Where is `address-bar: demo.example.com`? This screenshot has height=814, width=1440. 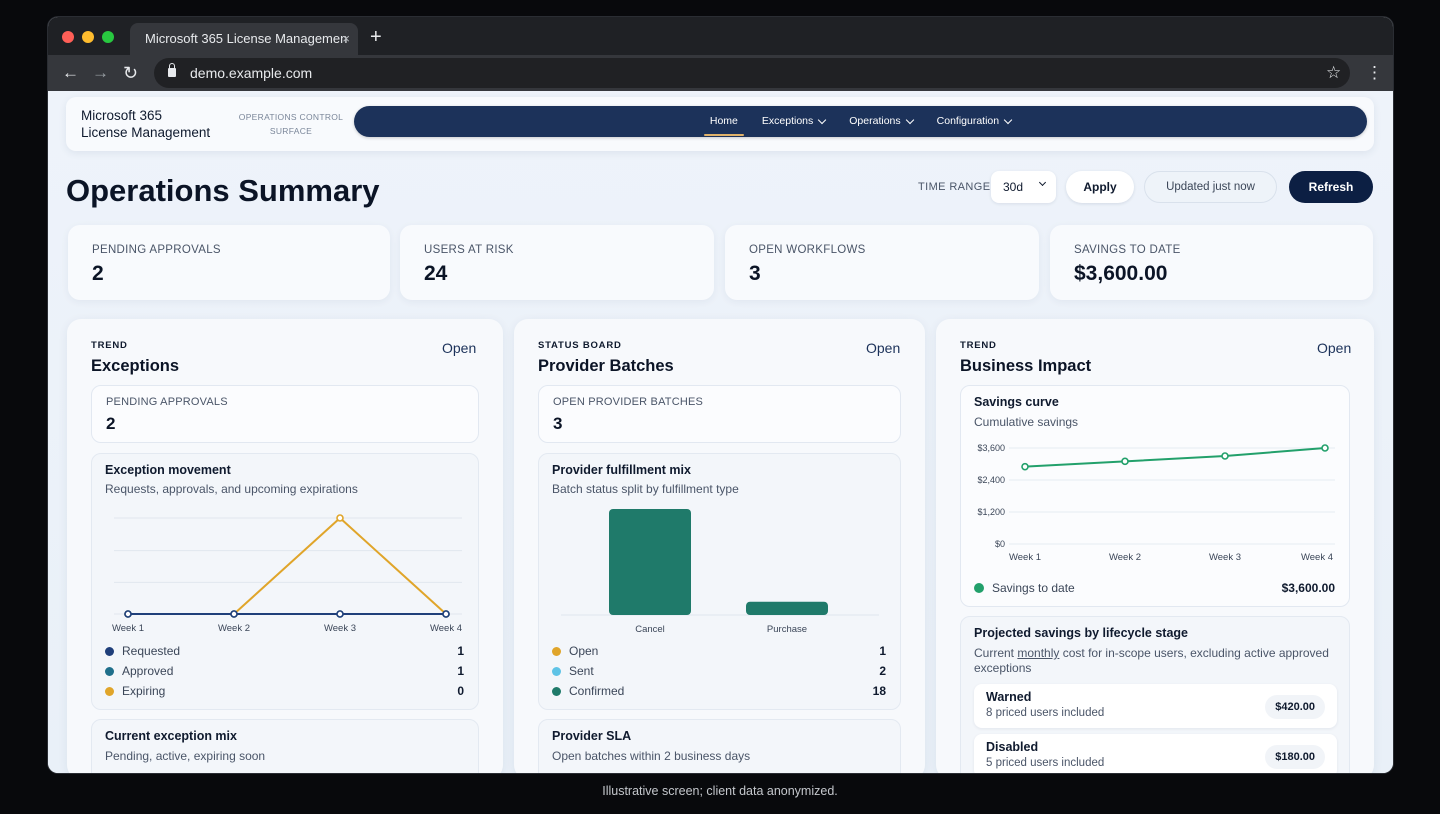
address-bar: demo.example.com is located at coordinates (752, 73).